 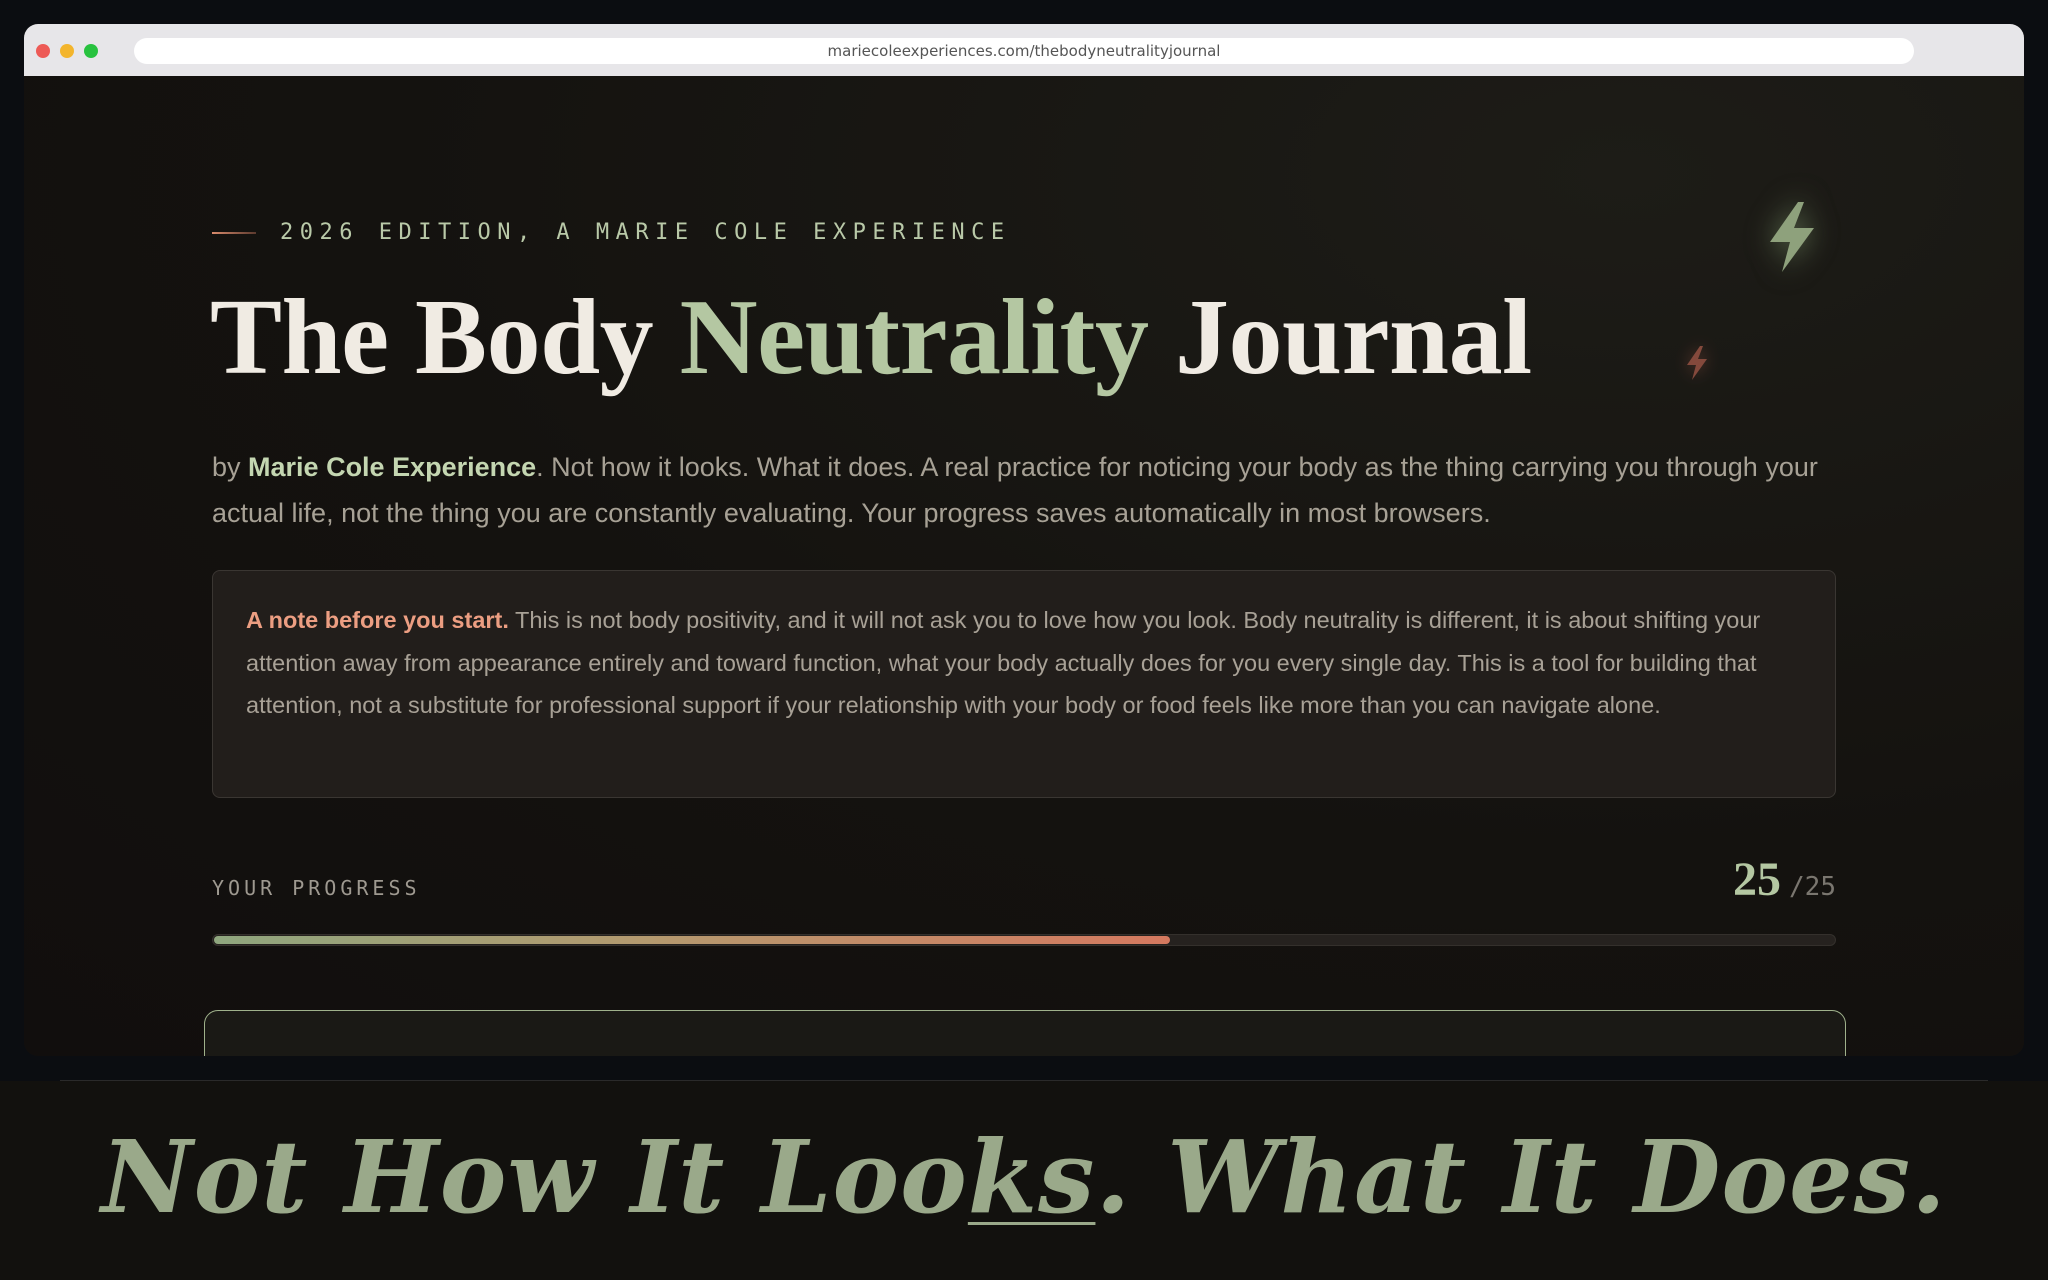 What do you see at coordinates (316, 888) in the screenshot?
I see `progress-label: YOUR PROGRESS` at bounding box center [316, 888].